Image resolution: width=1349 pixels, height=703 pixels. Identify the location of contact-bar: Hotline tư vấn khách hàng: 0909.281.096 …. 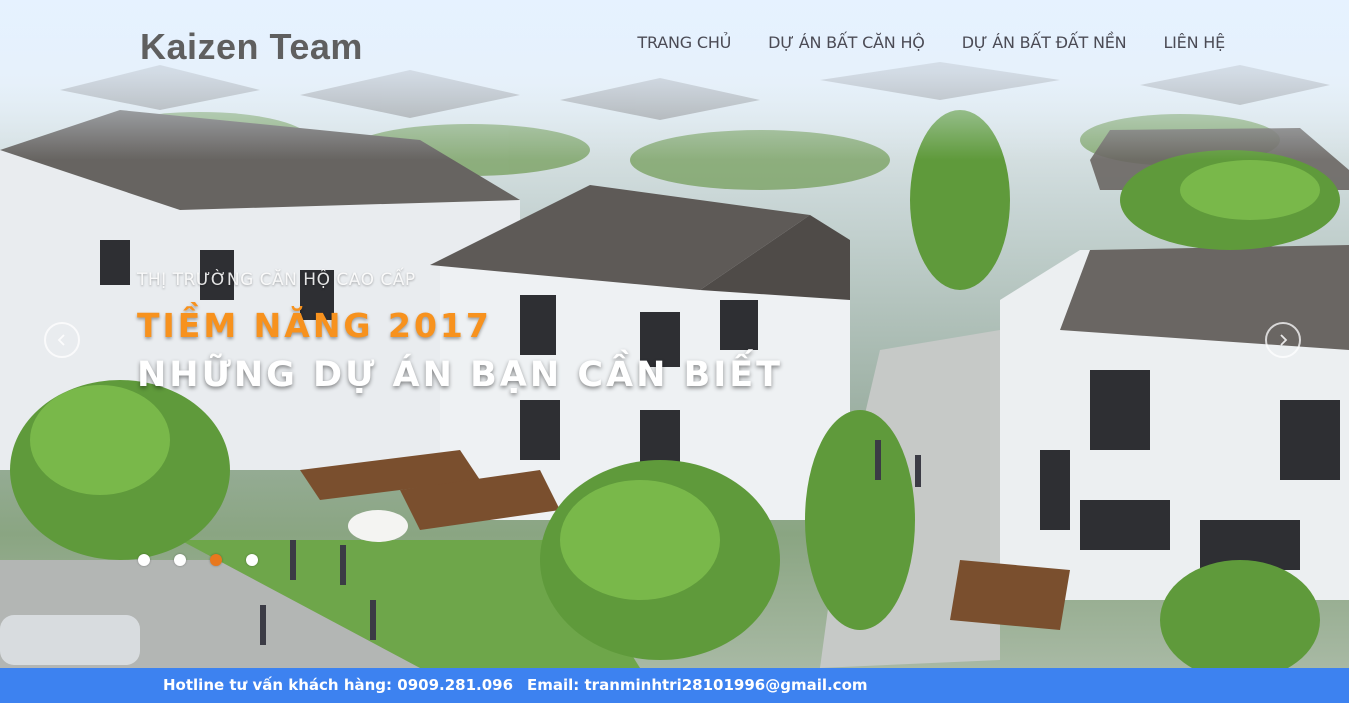
(674, 685).